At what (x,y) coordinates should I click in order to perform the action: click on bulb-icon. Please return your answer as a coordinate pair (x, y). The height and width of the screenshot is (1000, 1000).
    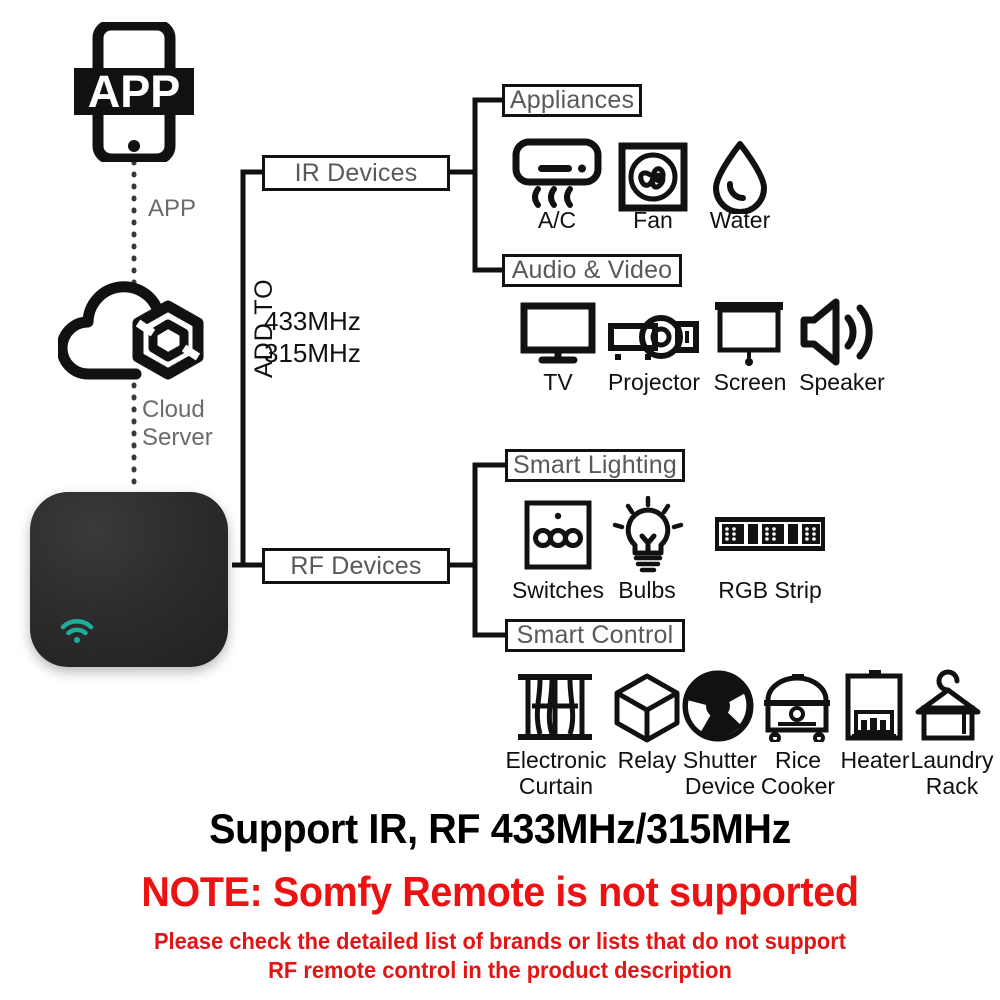
    Looking at the image, I should click on (648, 537).